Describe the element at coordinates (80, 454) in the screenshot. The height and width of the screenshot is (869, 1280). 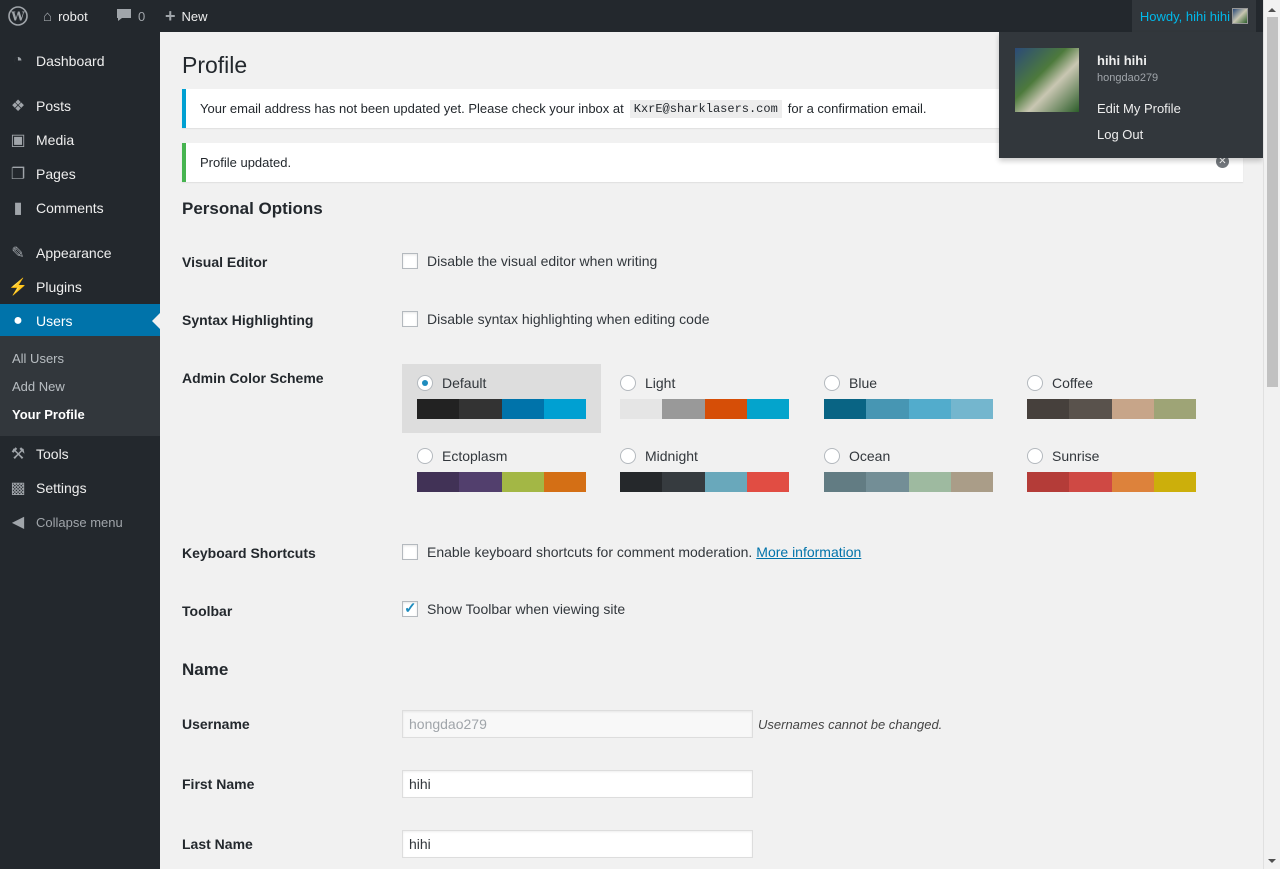
I see `menu-tools: ⚒ Tools` at that location.